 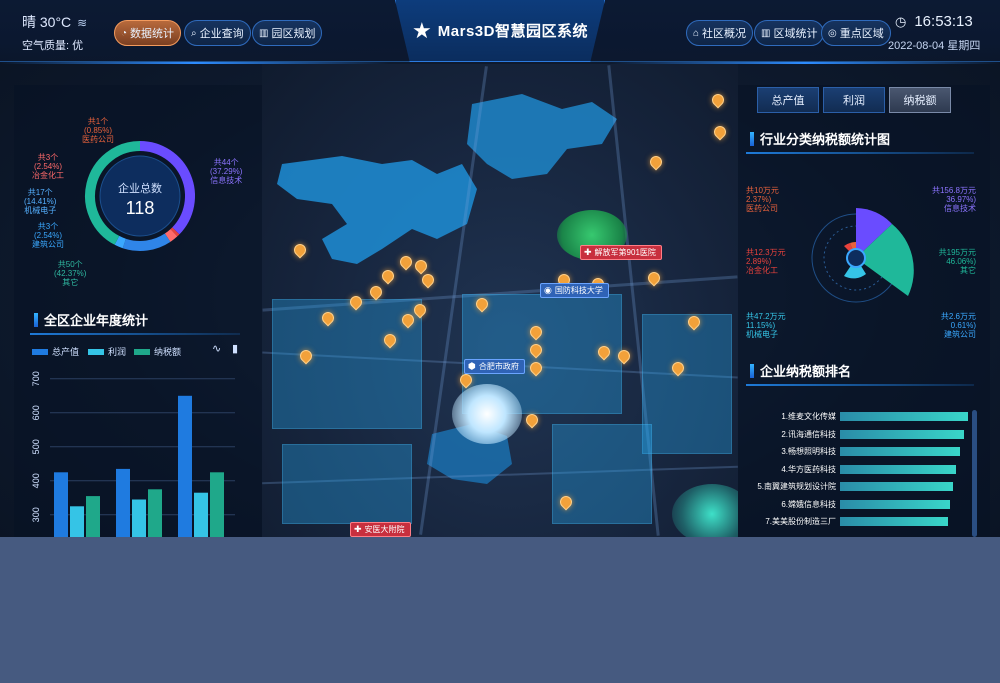 What do you see at coordinates (48, 157) in the screenshot?
I see `donut-label-count: 共3个` at bounding box center [48, 157].